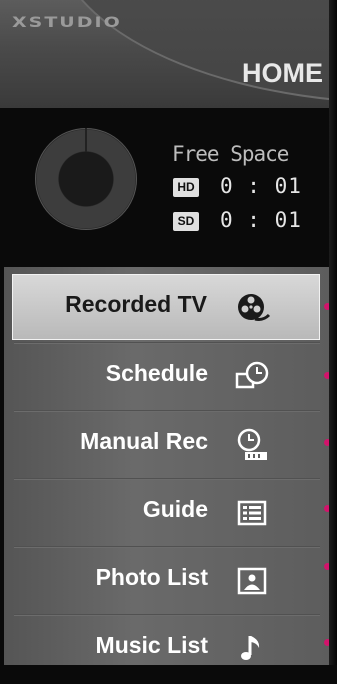  I want to click on menu-item-recorded-tv: Recorded TV, so click(166, 307).